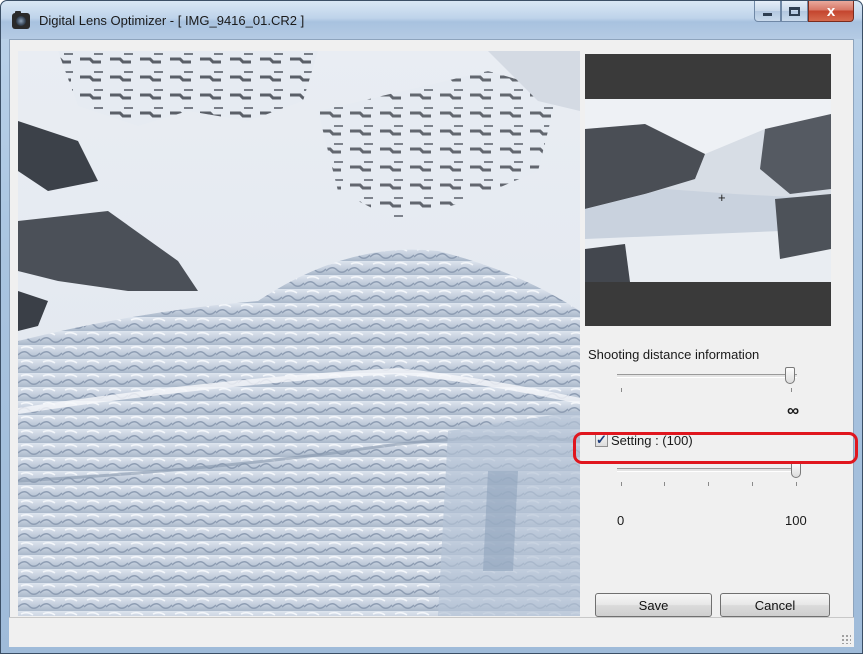 The width and height of the screenshot is (863, 654). I want to click on navigator-thumbnail: +, so click(708, 190).